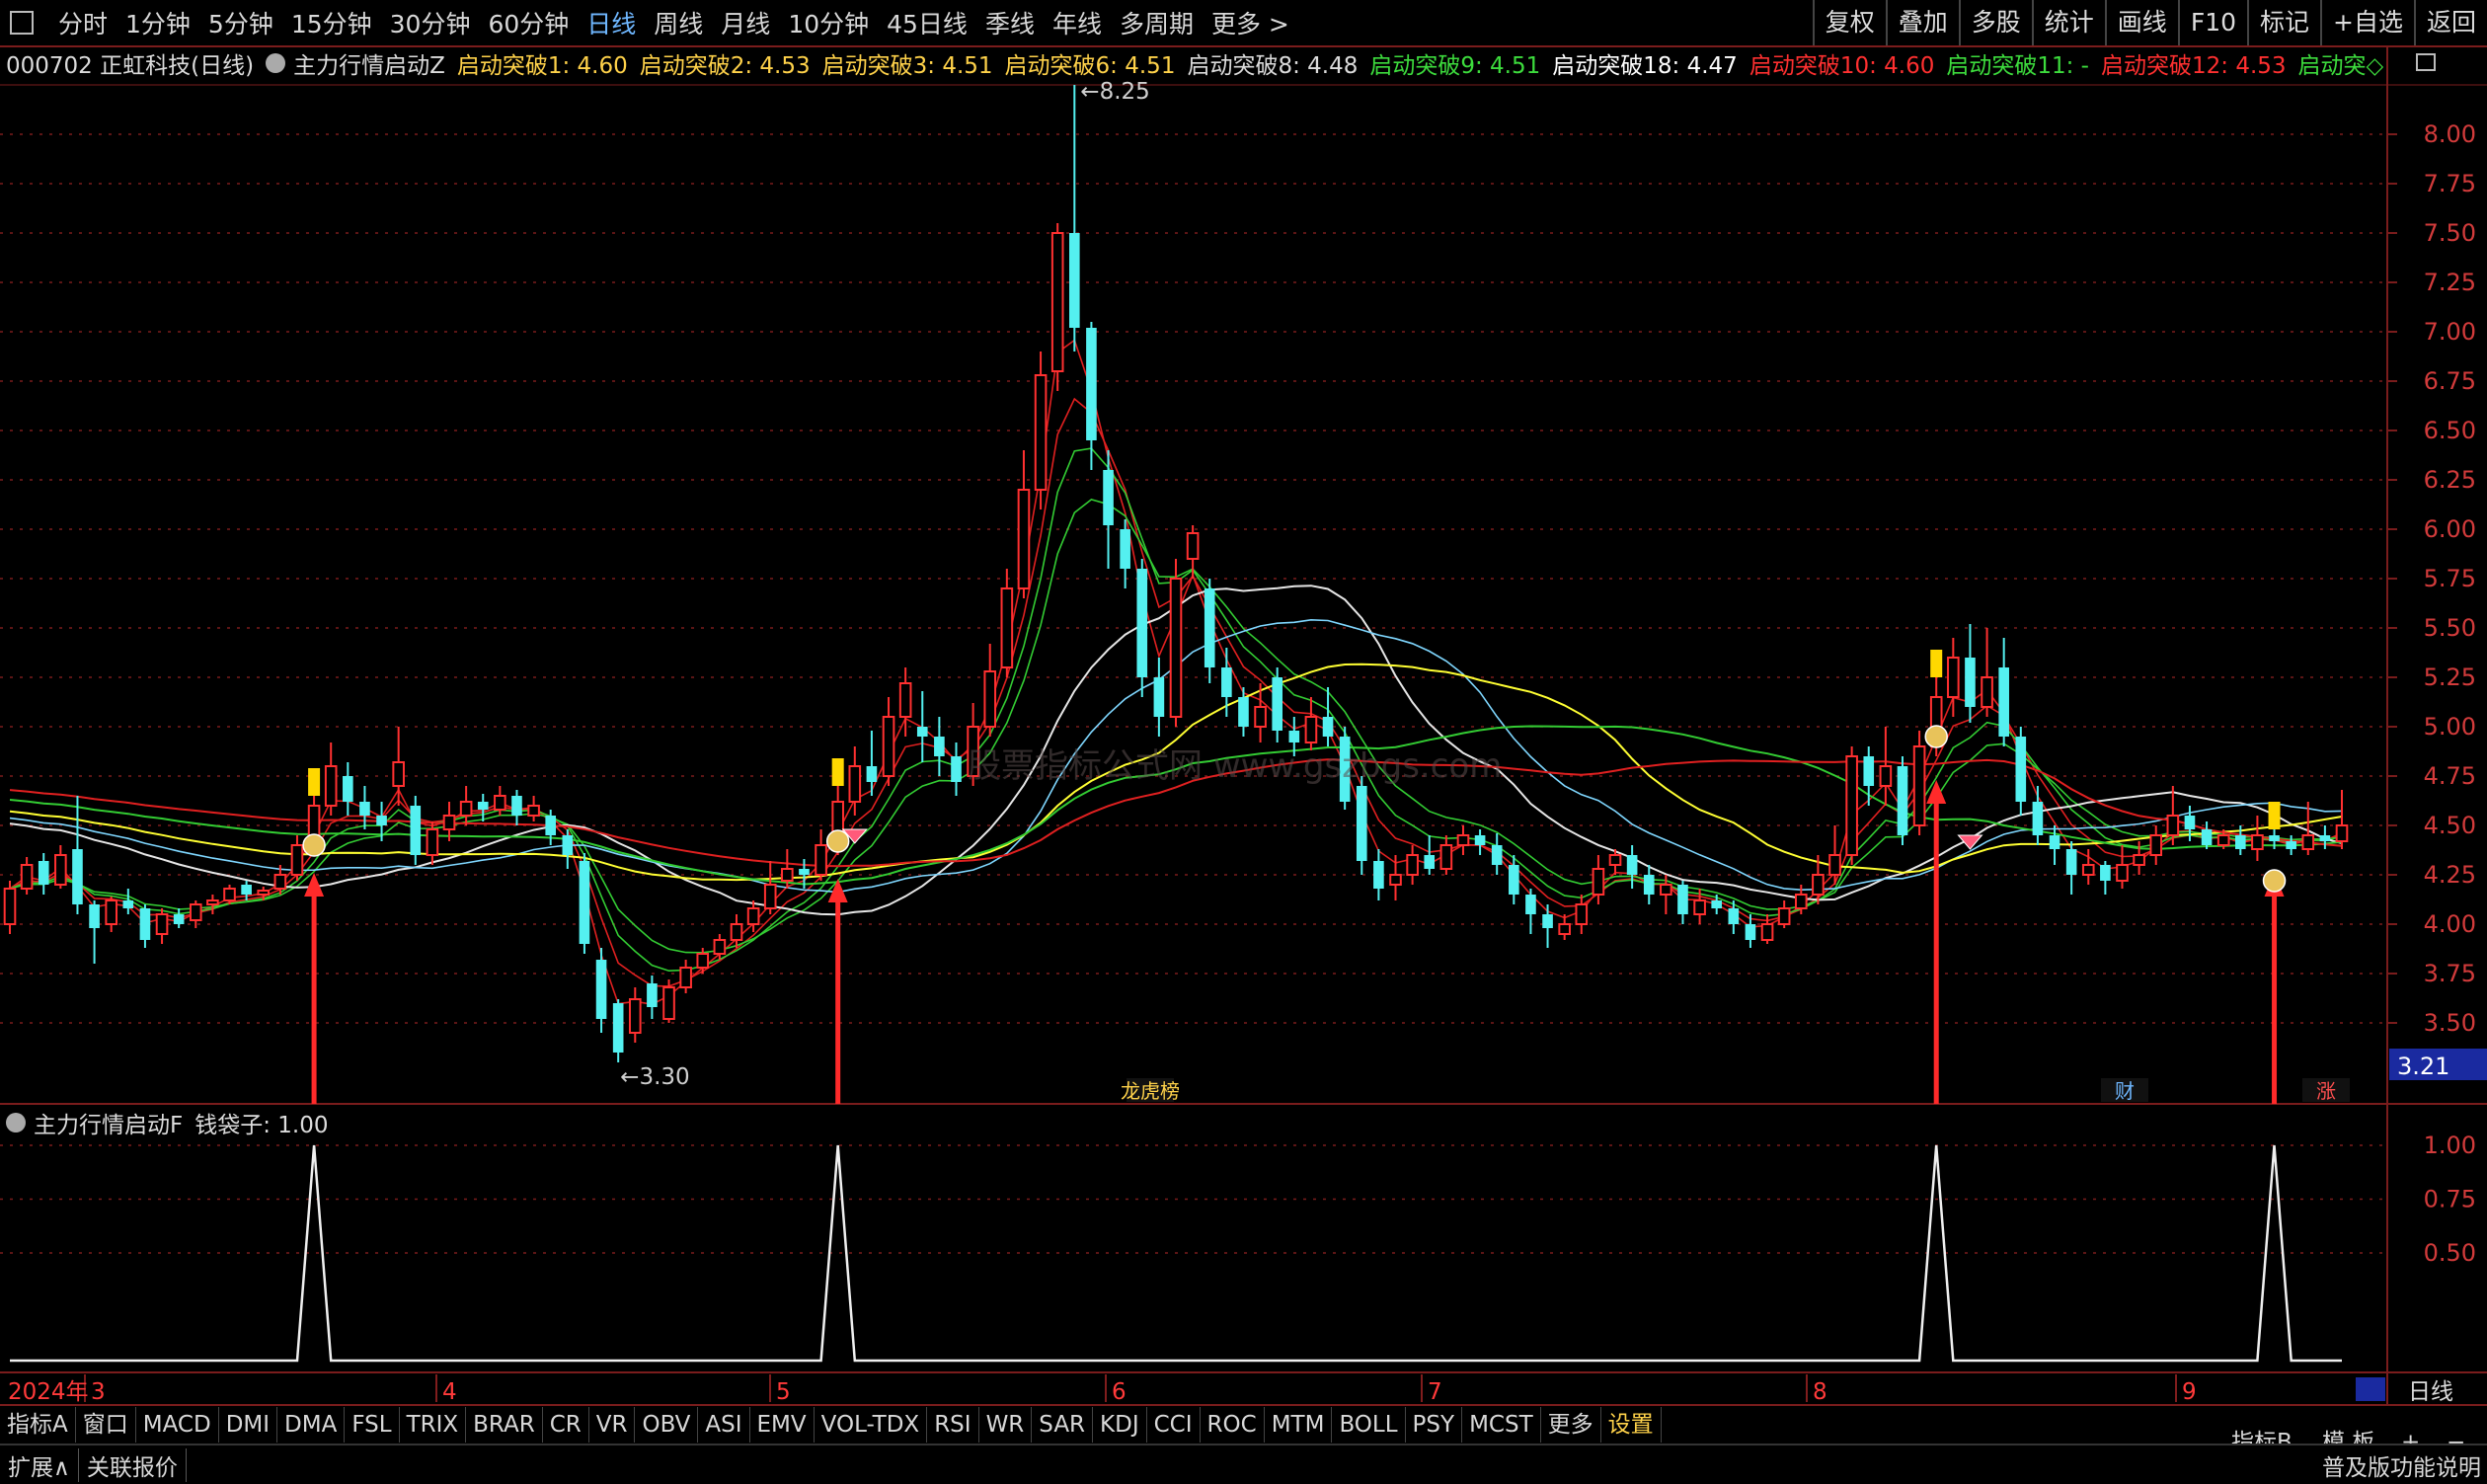 The image size is (2487, 1484). What do you see at coordinates (106, 1425) in the screenshot?
I see `indicator-tab: 窗口` at bounding box center [106, 1425].